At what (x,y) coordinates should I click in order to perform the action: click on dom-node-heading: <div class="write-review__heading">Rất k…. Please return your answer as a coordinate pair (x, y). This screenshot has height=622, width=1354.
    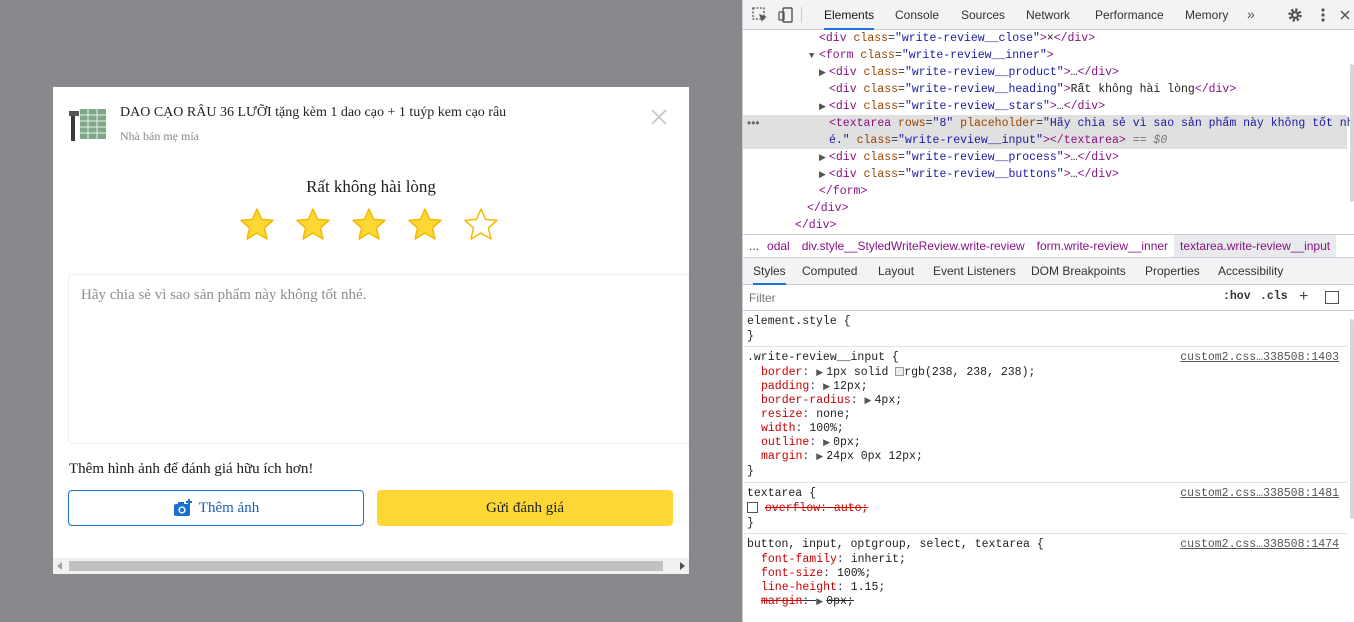
    Looking at the image, I should click on (1045, 89).